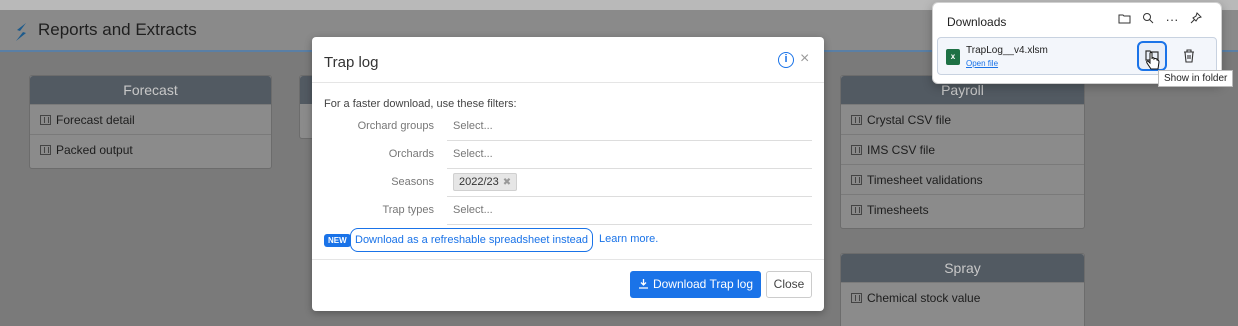 The height and width of the screenshot is (326, 1238). Describe the element at coordinates (962, 268) in the screenshot. I see `panel-header: Spray` at that location.